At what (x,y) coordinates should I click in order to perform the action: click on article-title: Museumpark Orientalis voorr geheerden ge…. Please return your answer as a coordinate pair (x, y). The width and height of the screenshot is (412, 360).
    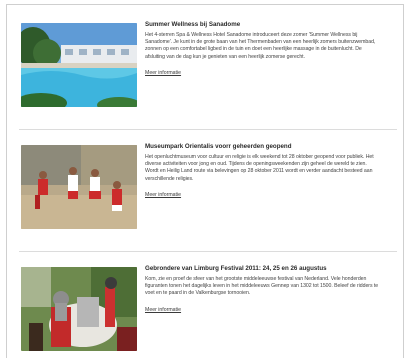
    Looking at the image, I should click on (218, 146).